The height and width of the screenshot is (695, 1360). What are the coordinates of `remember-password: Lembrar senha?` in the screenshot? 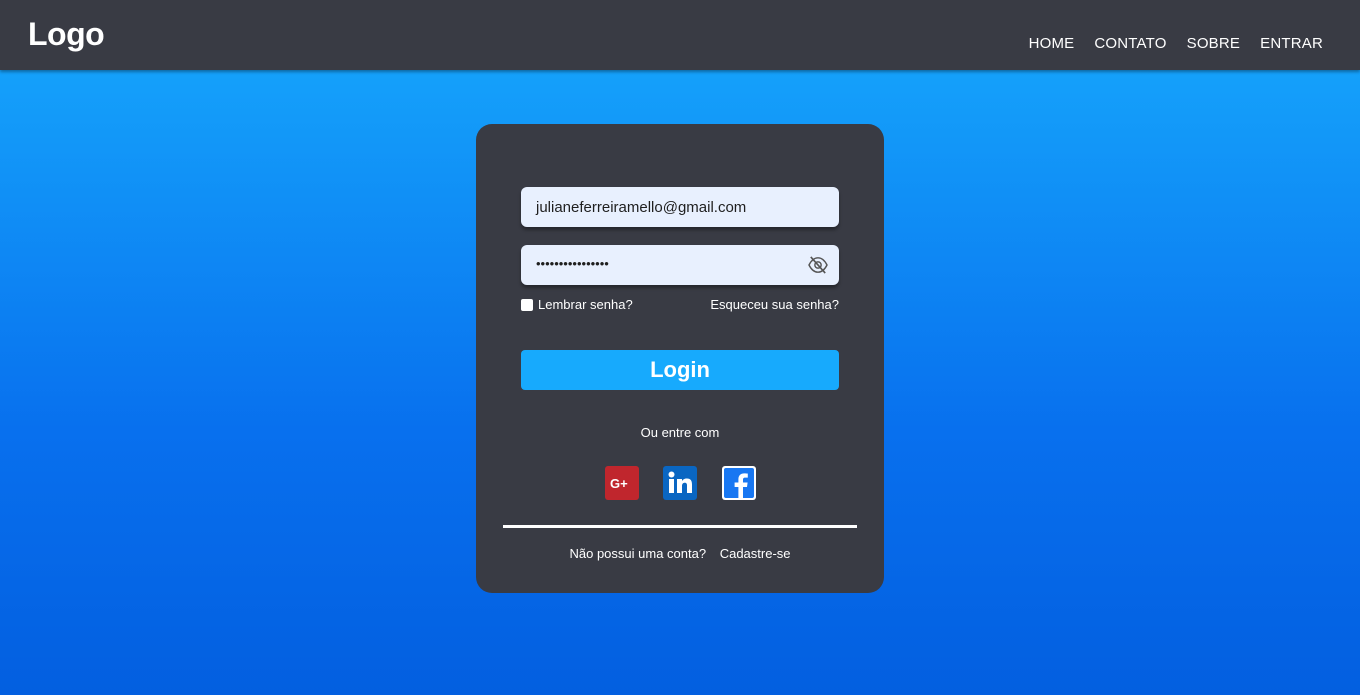 It's located at (577, 304).